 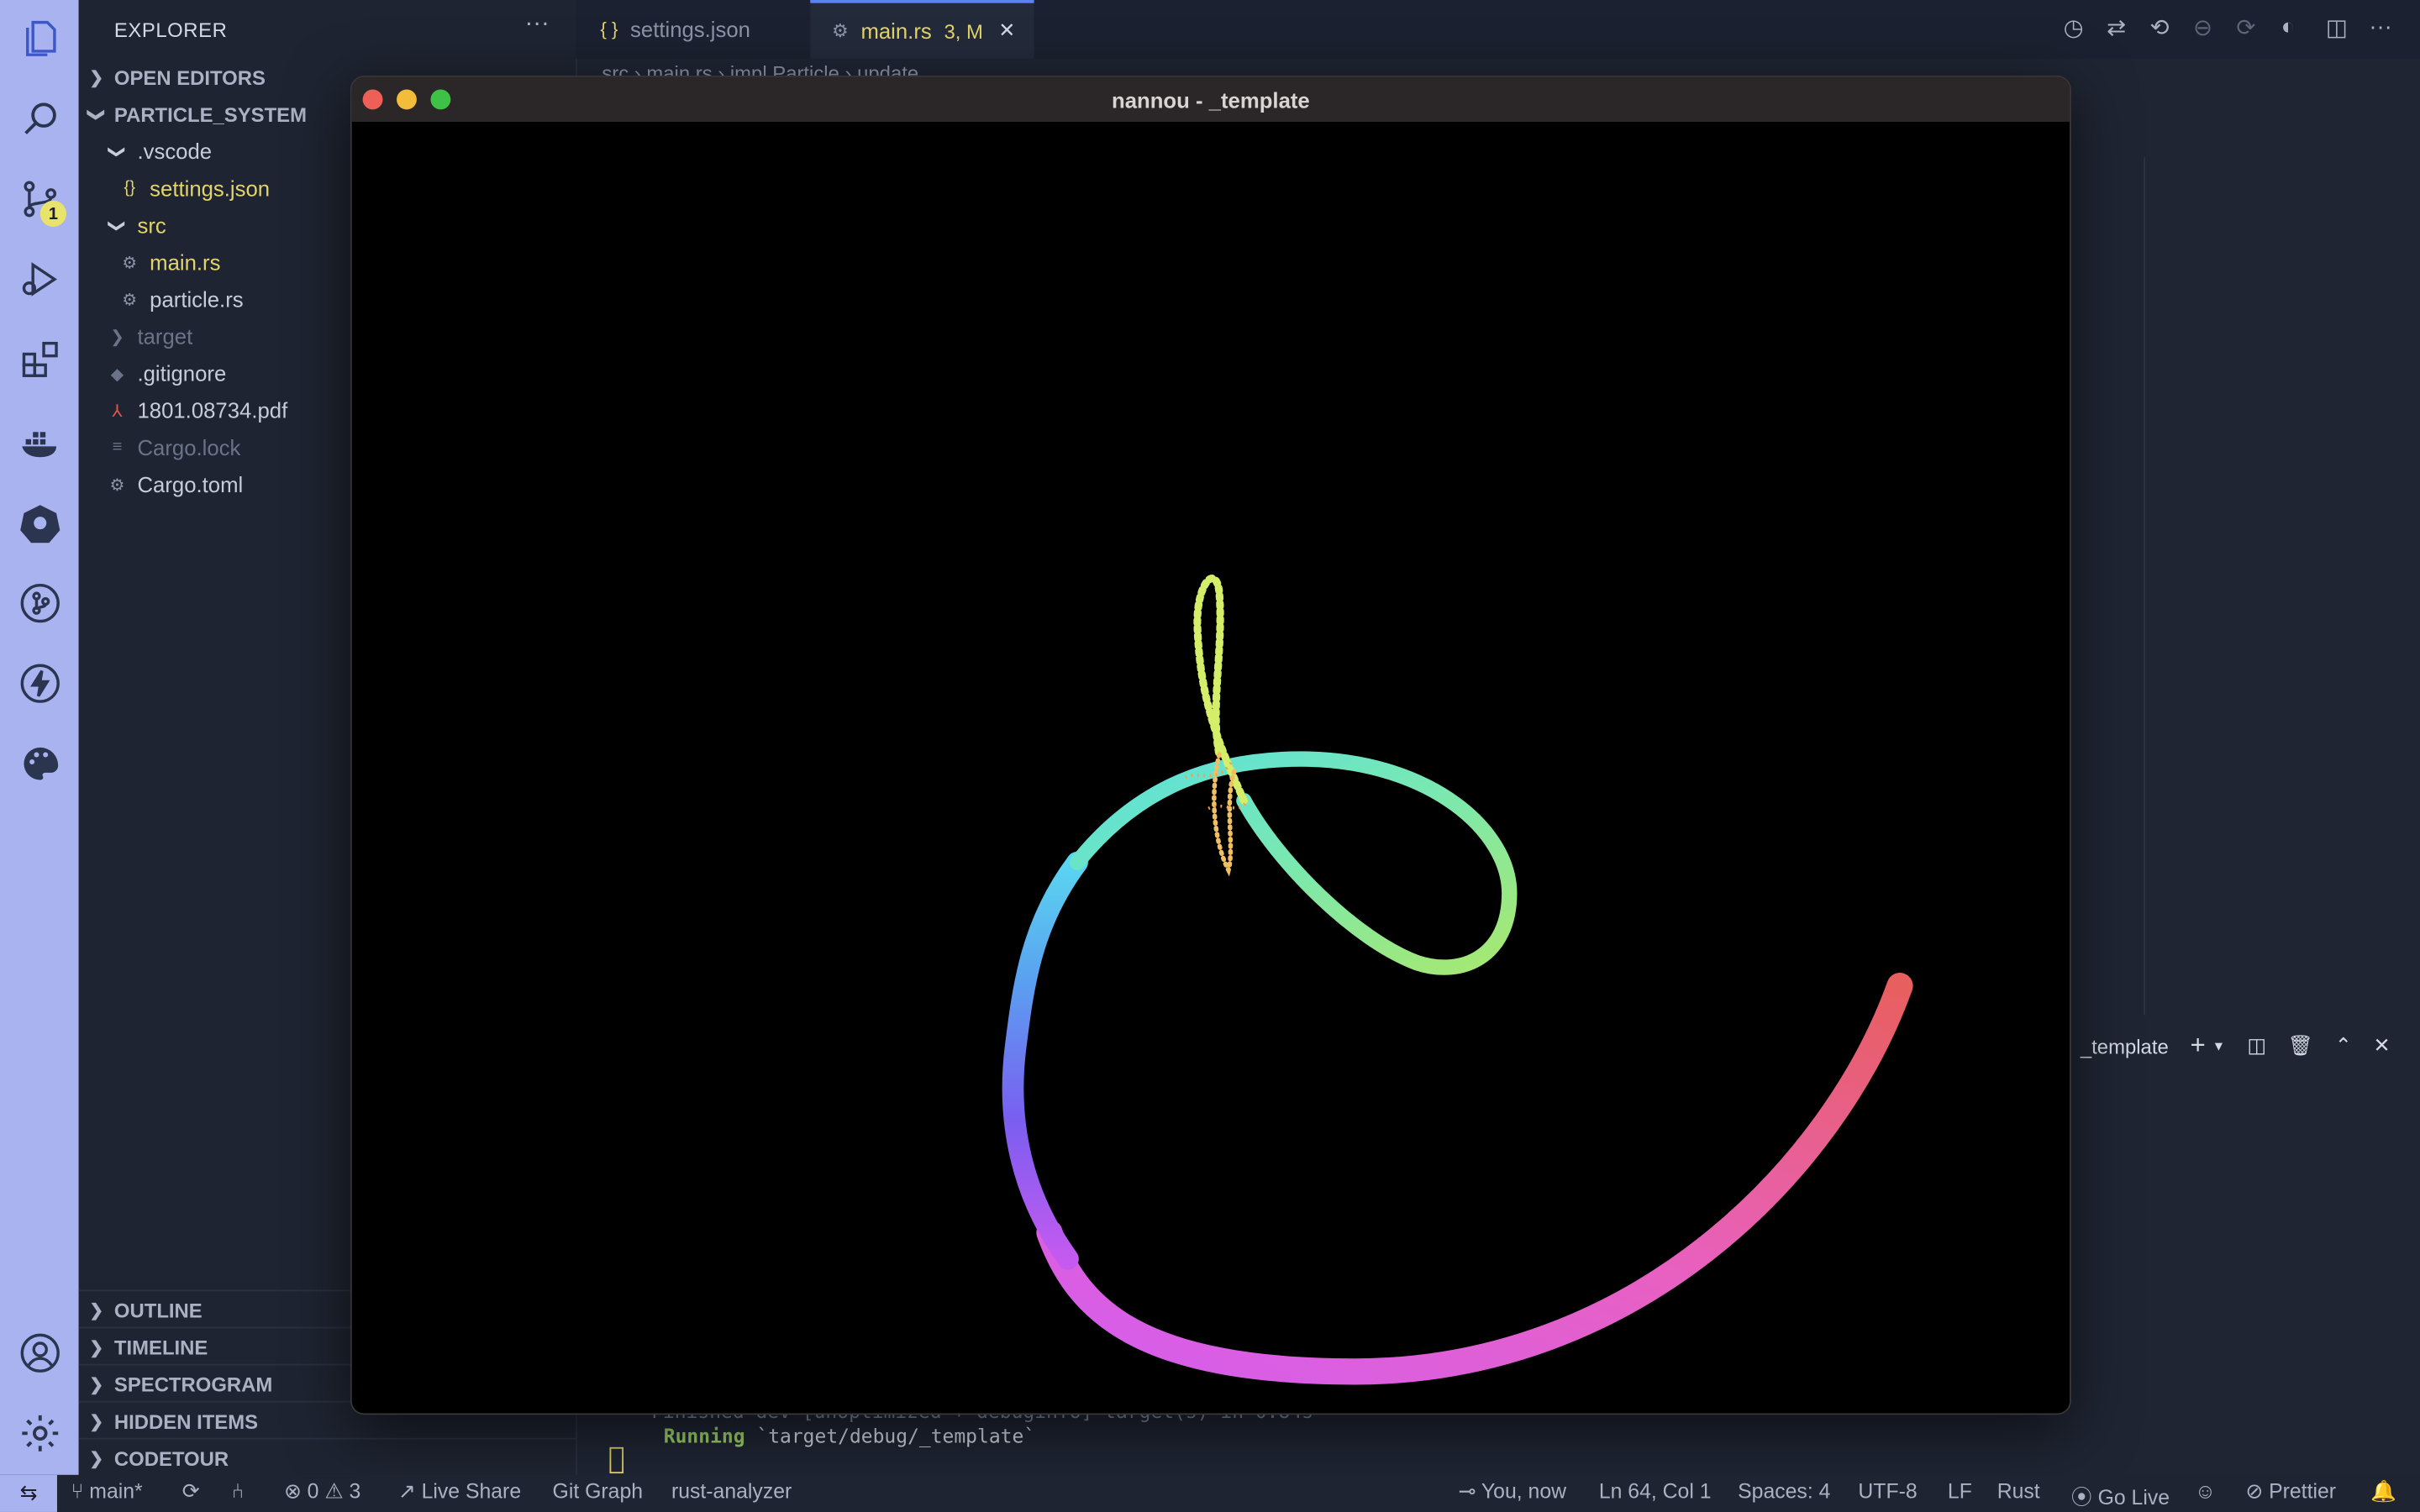 What do you see at coordinates (2019, 1491) in the screenshot?
I see `language-mode: Rust` at bounding box center [2019, 1491].